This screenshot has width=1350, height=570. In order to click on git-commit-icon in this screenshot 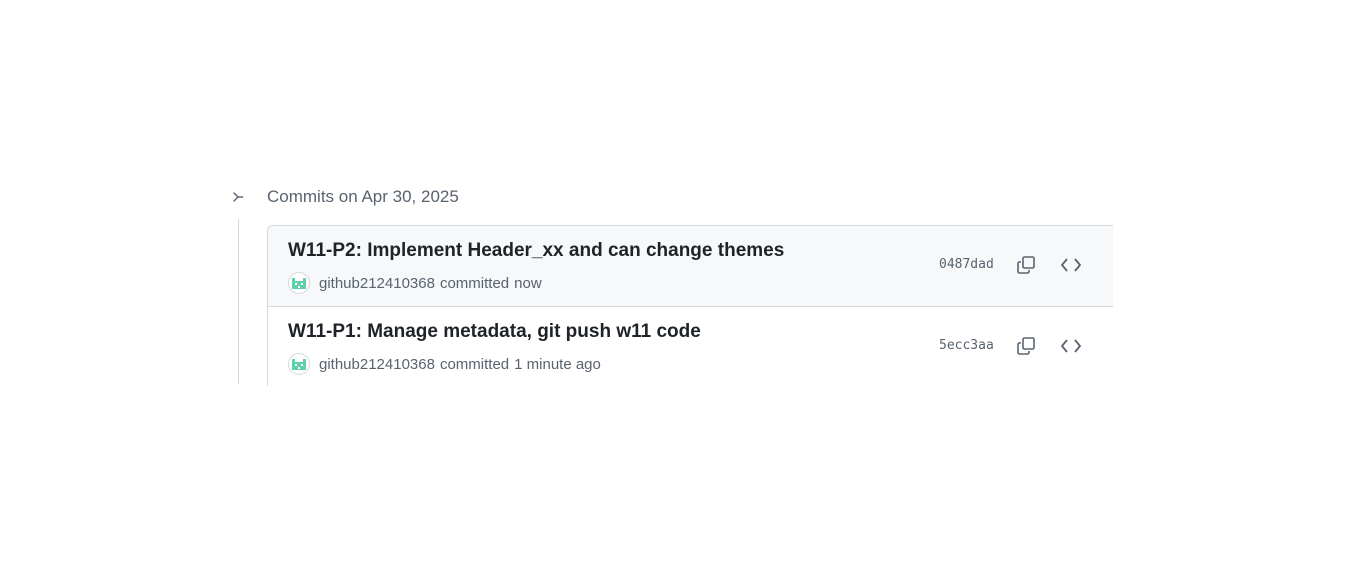, I will do `click(238, 197)`.